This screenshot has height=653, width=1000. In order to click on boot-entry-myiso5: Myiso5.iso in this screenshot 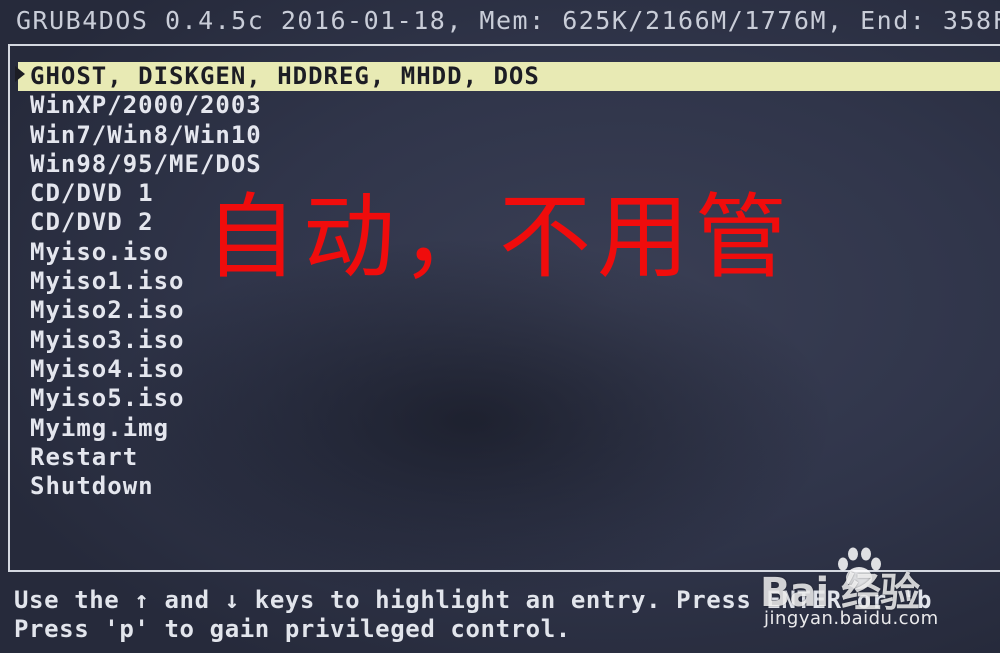, I will do `click(509, 398)`.